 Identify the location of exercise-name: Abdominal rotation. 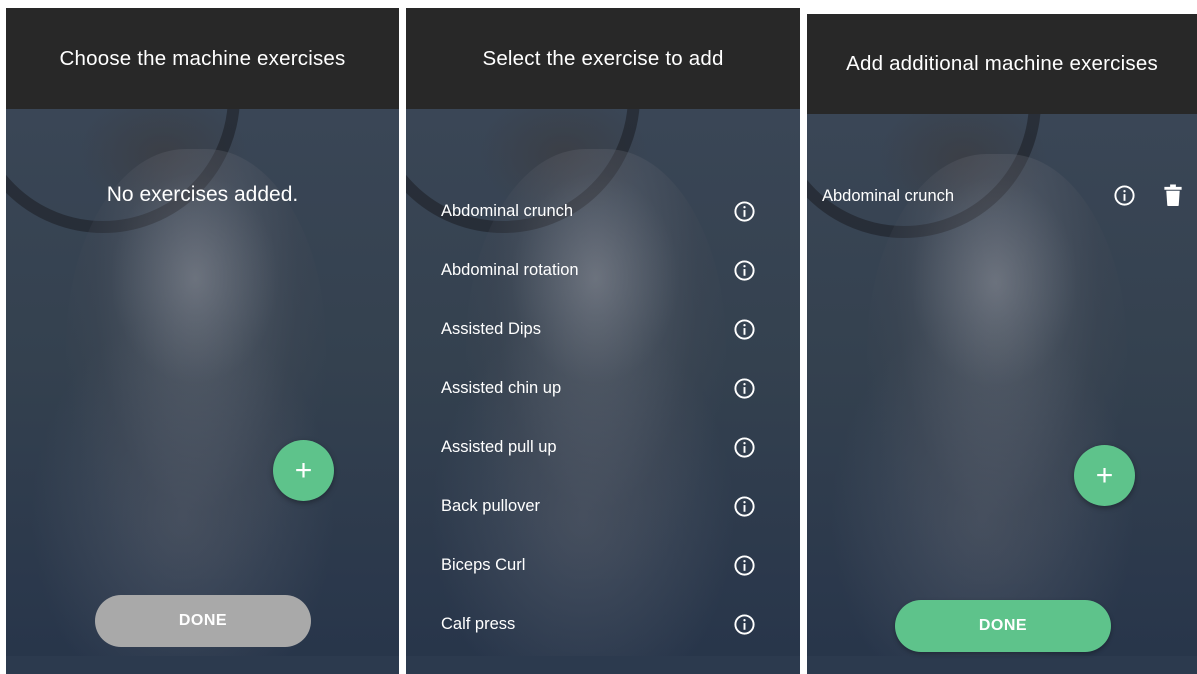
(510, 269).